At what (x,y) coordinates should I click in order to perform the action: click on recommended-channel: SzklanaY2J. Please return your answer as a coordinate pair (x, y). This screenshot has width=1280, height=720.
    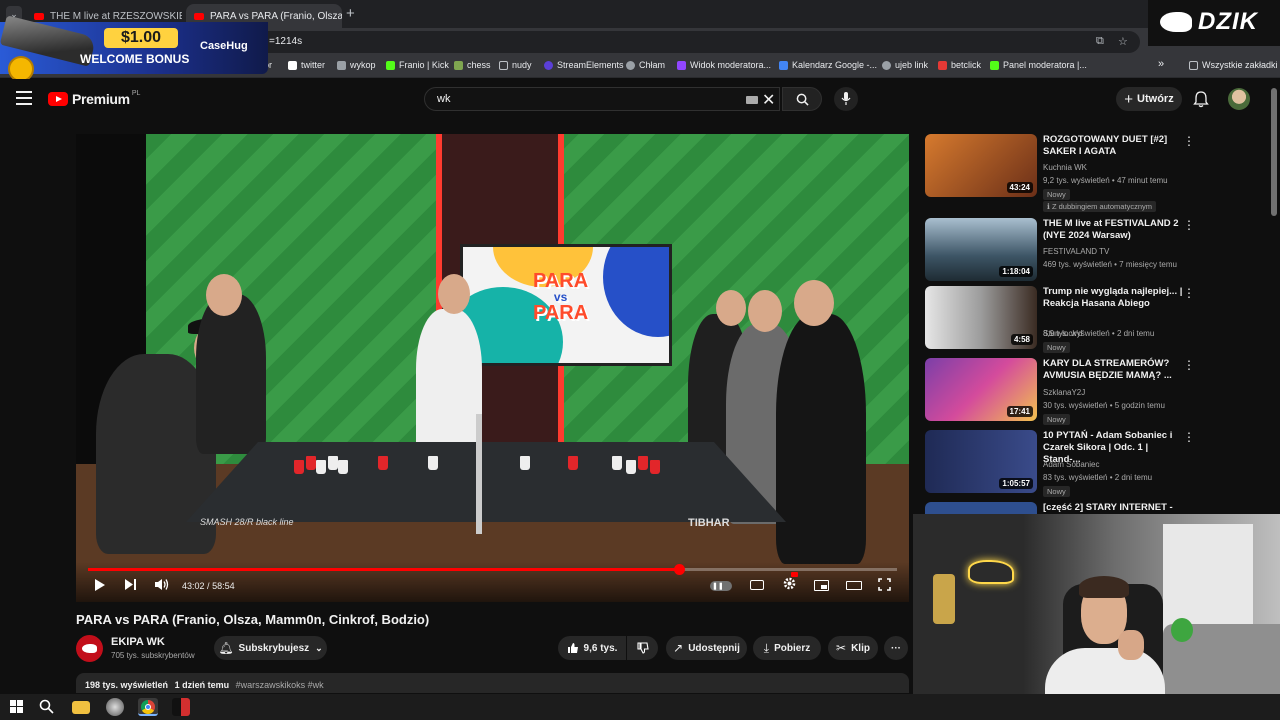
    Looking at the image, I should click on (1064, 392).